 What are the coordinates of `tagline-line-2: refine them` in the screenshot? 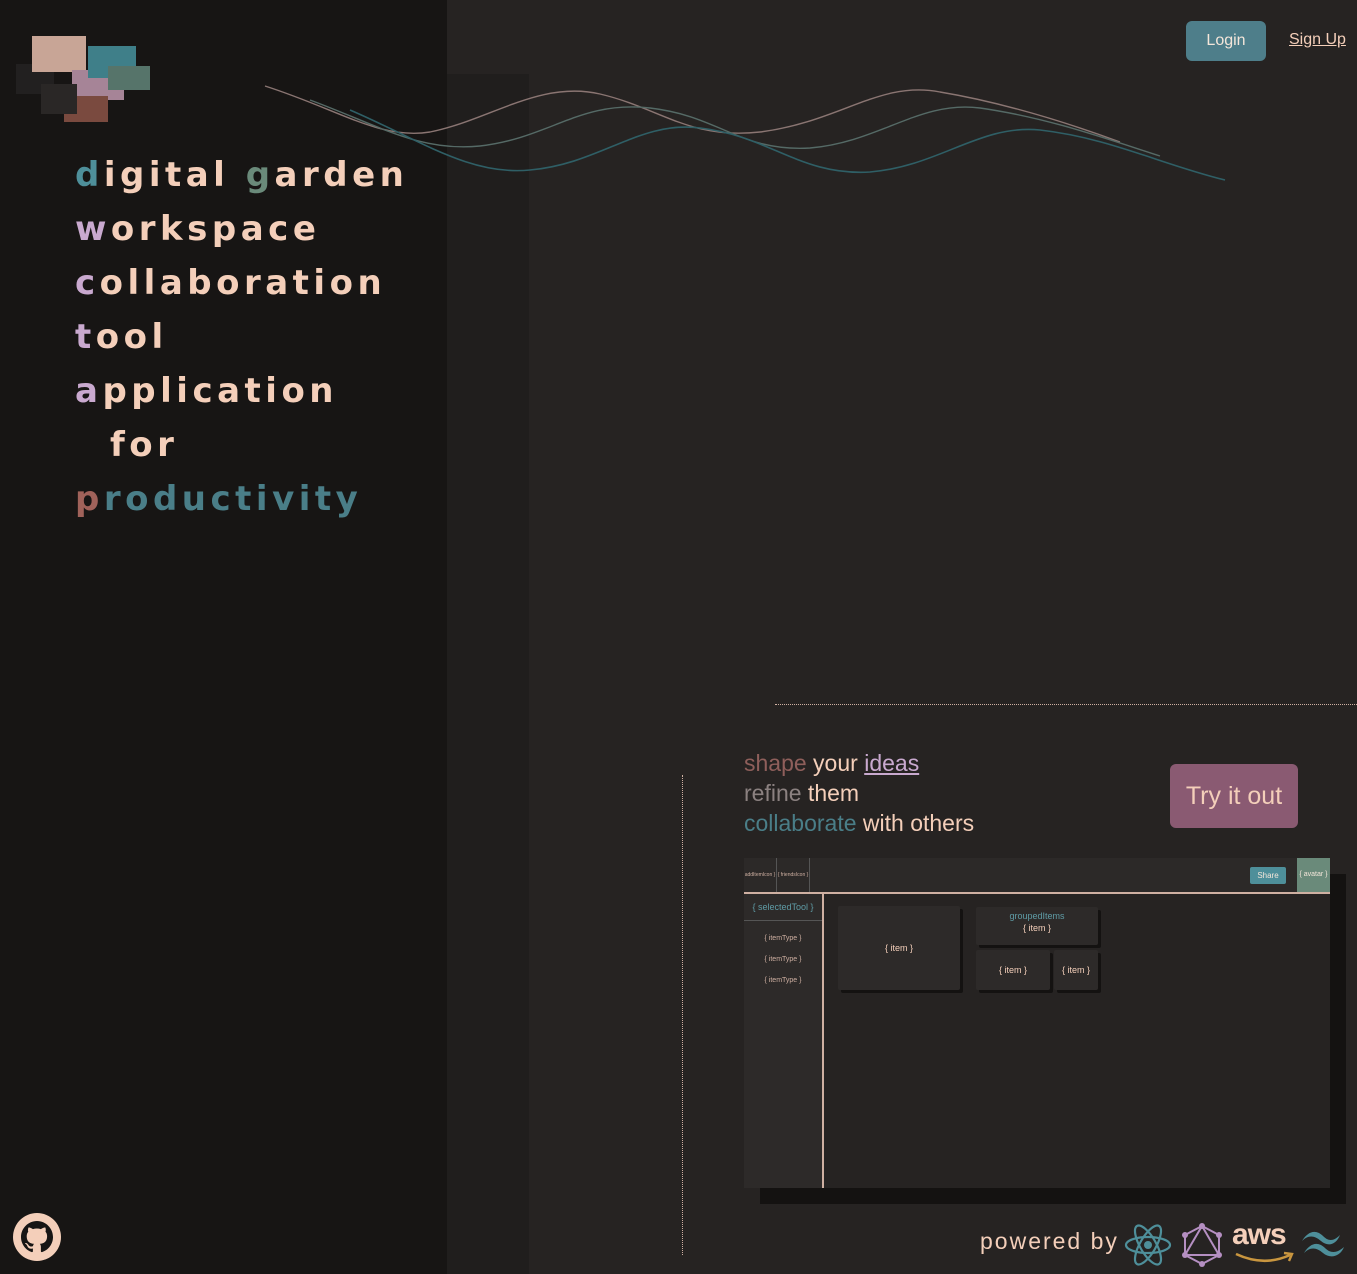 It's located at (859, 793).